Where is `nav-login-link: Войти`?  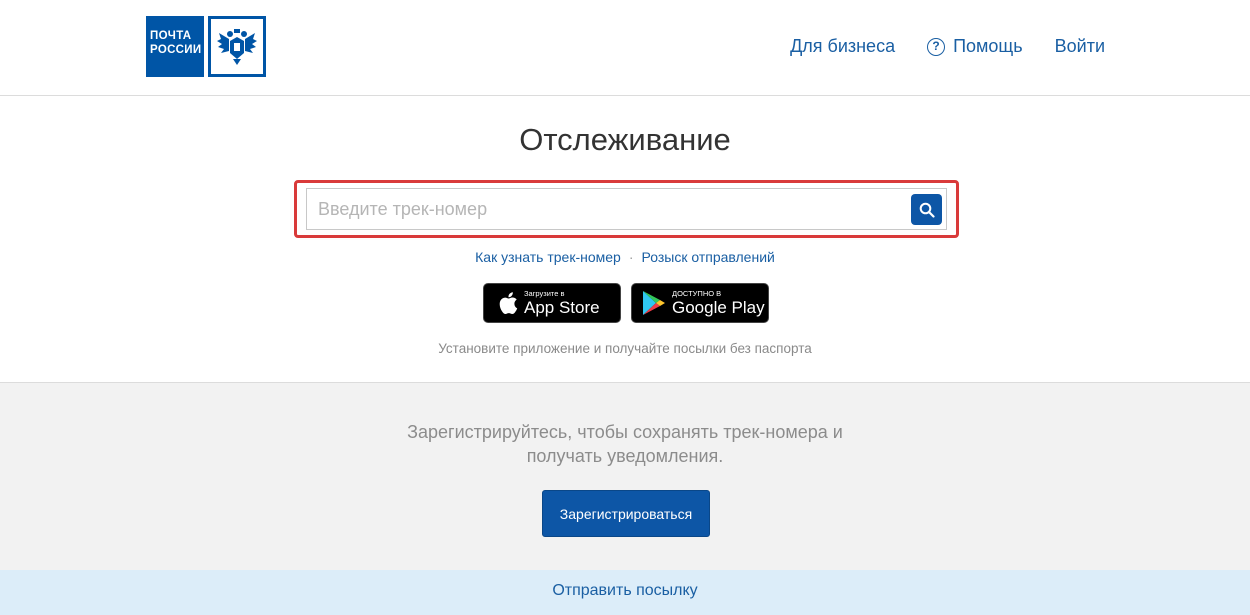
nav-login-link: Войти is located at coordinates (1080, 46).